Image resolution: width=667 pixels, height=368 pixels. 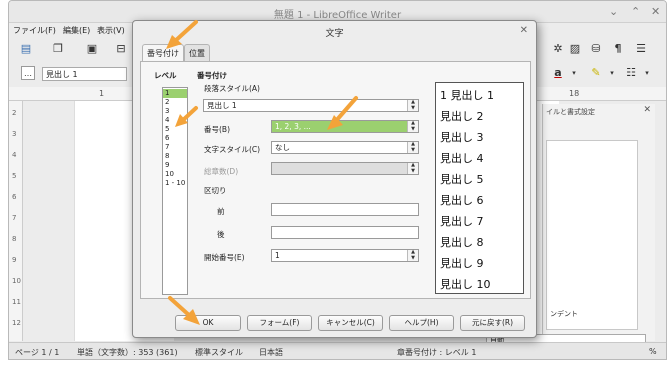 I want to click on highlight-icon: ✎, so click(x=596, y=73).